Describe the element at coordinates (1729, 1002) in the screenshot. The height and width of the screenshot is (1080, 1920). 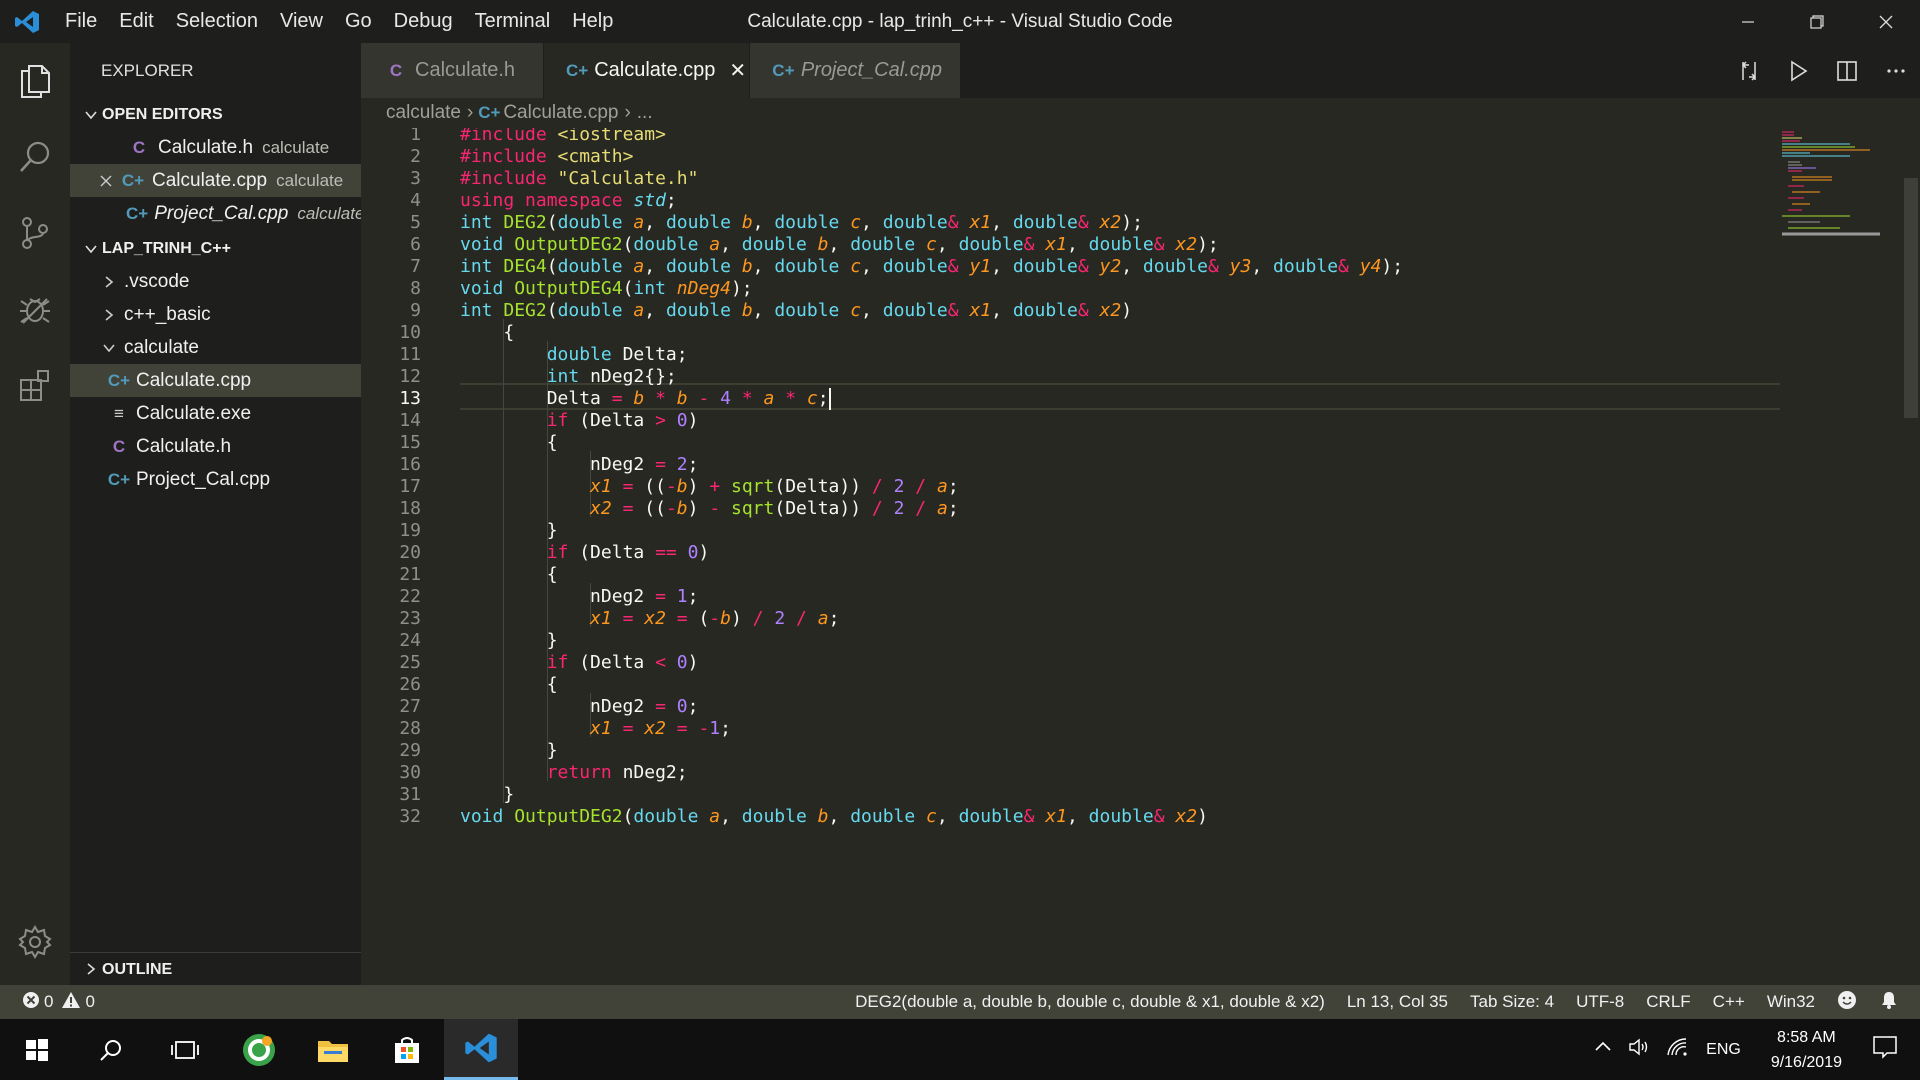
I see `status-language: C++` at that location.